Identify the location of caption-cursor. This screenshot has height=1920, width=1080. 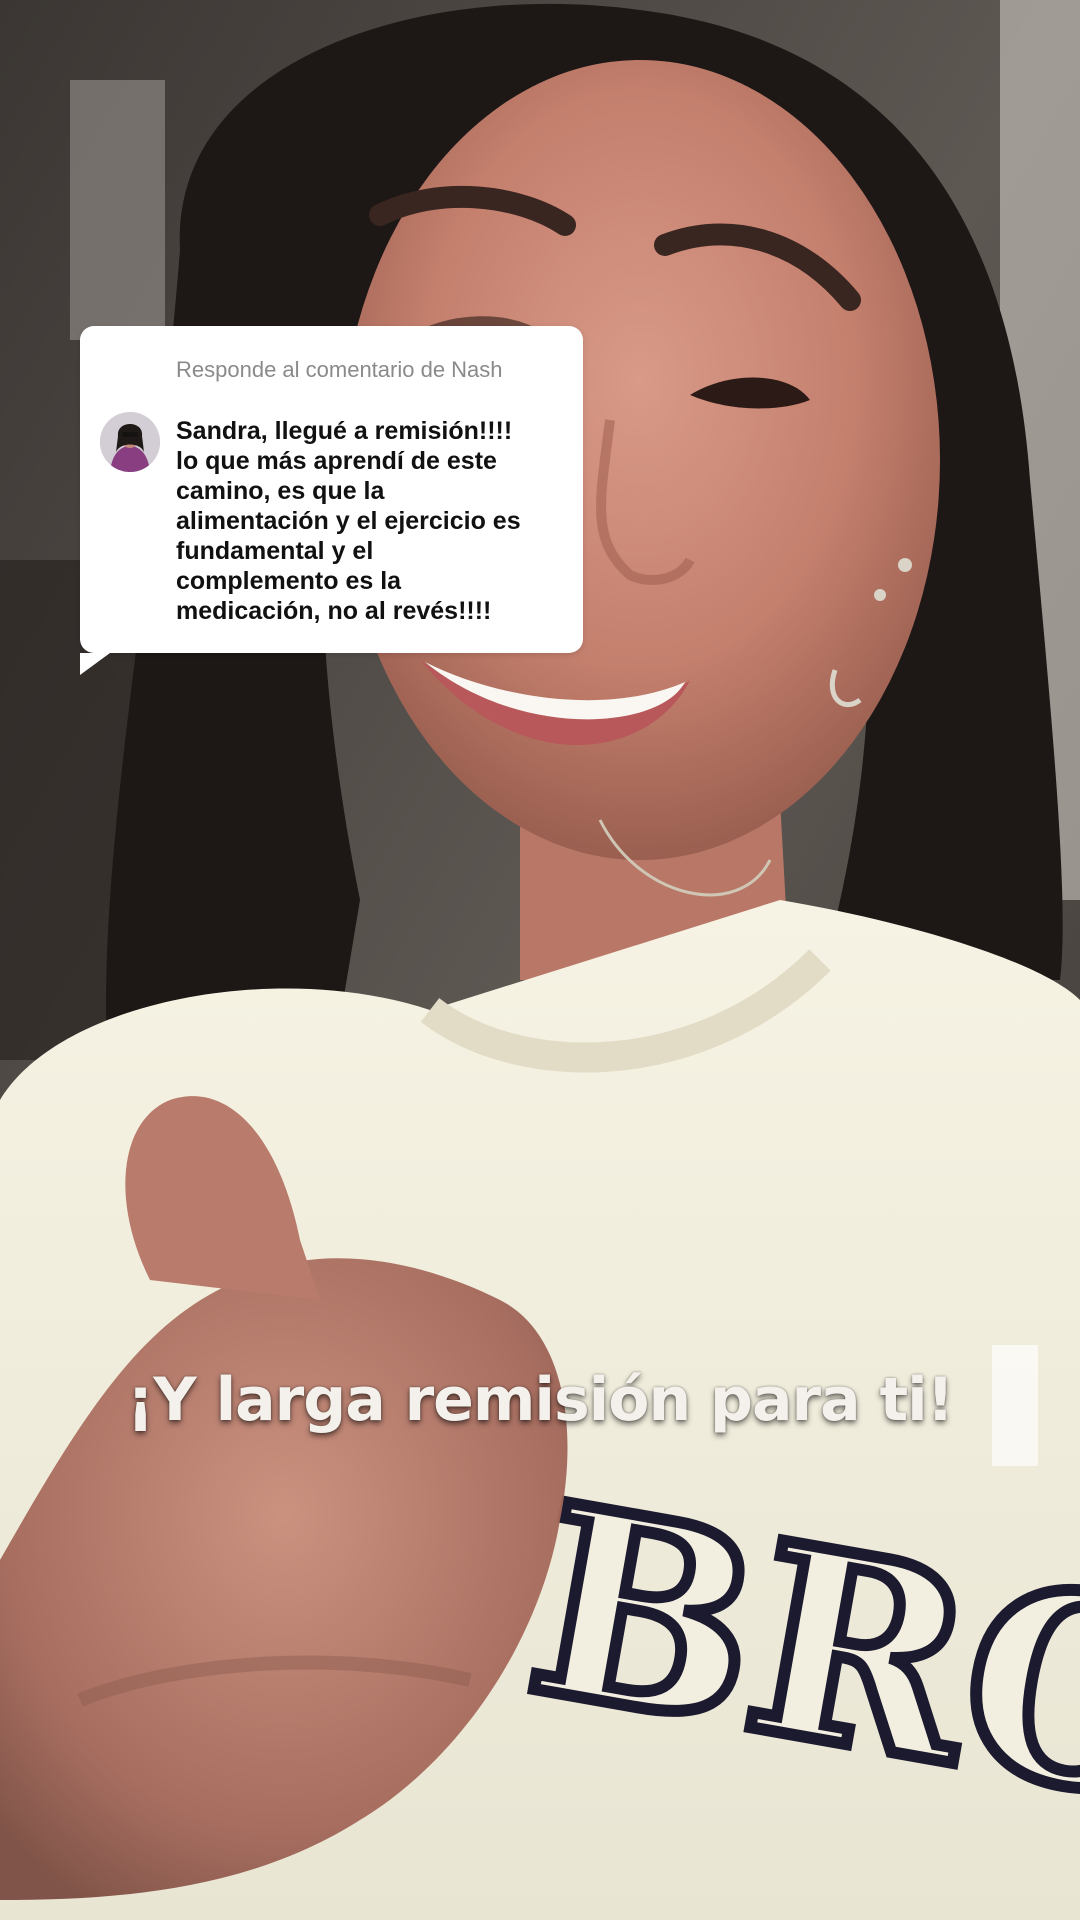
(1015, 1405).